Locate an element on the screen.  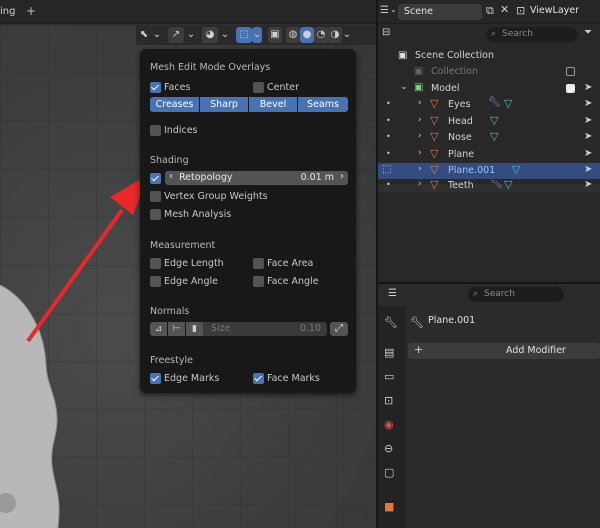
mesh-edit-overlay-icon: ⬚ is located at coordinates (244, 35).